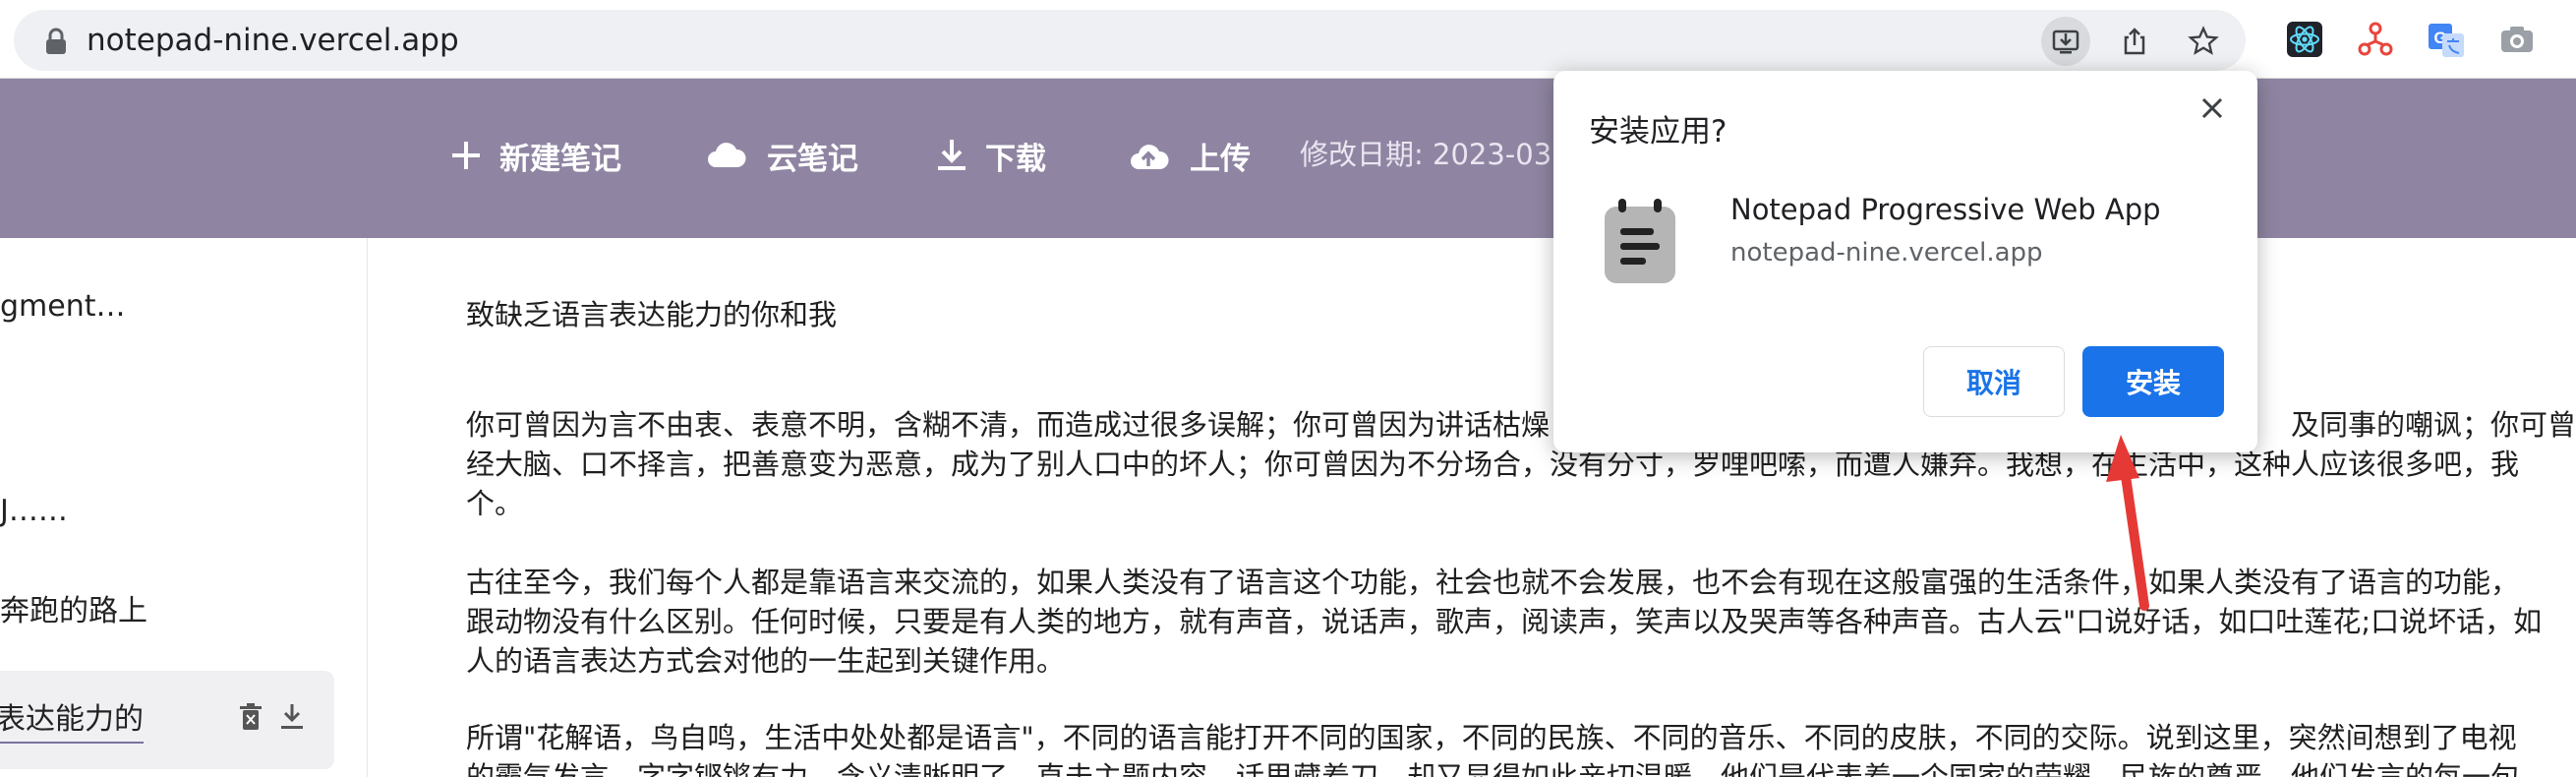  I want to click on bookmark-button, so click(2203, 41).